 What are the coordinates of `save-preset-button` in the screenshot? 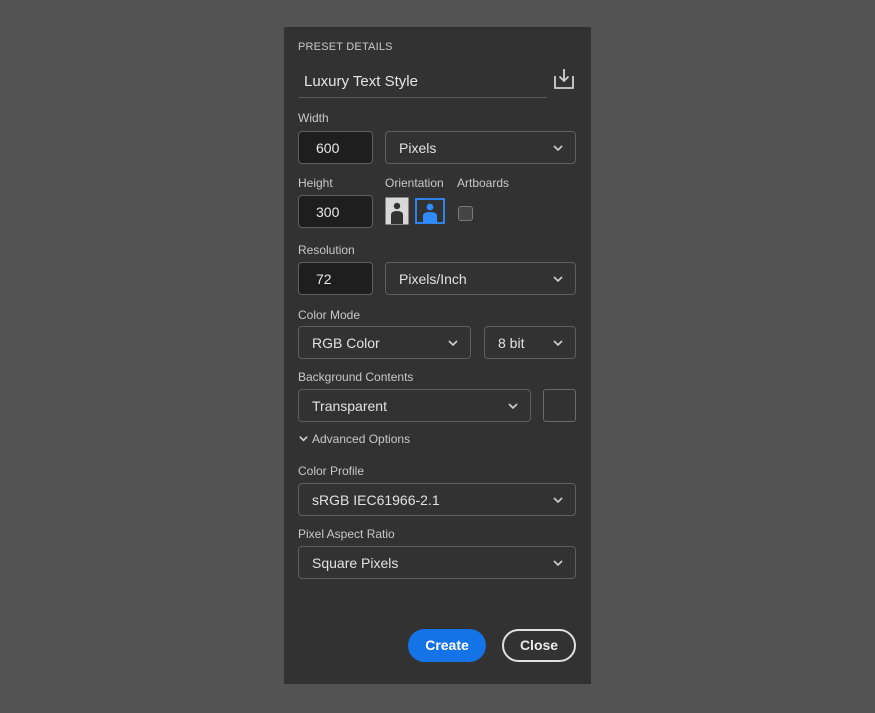 It's located at (565, 80).